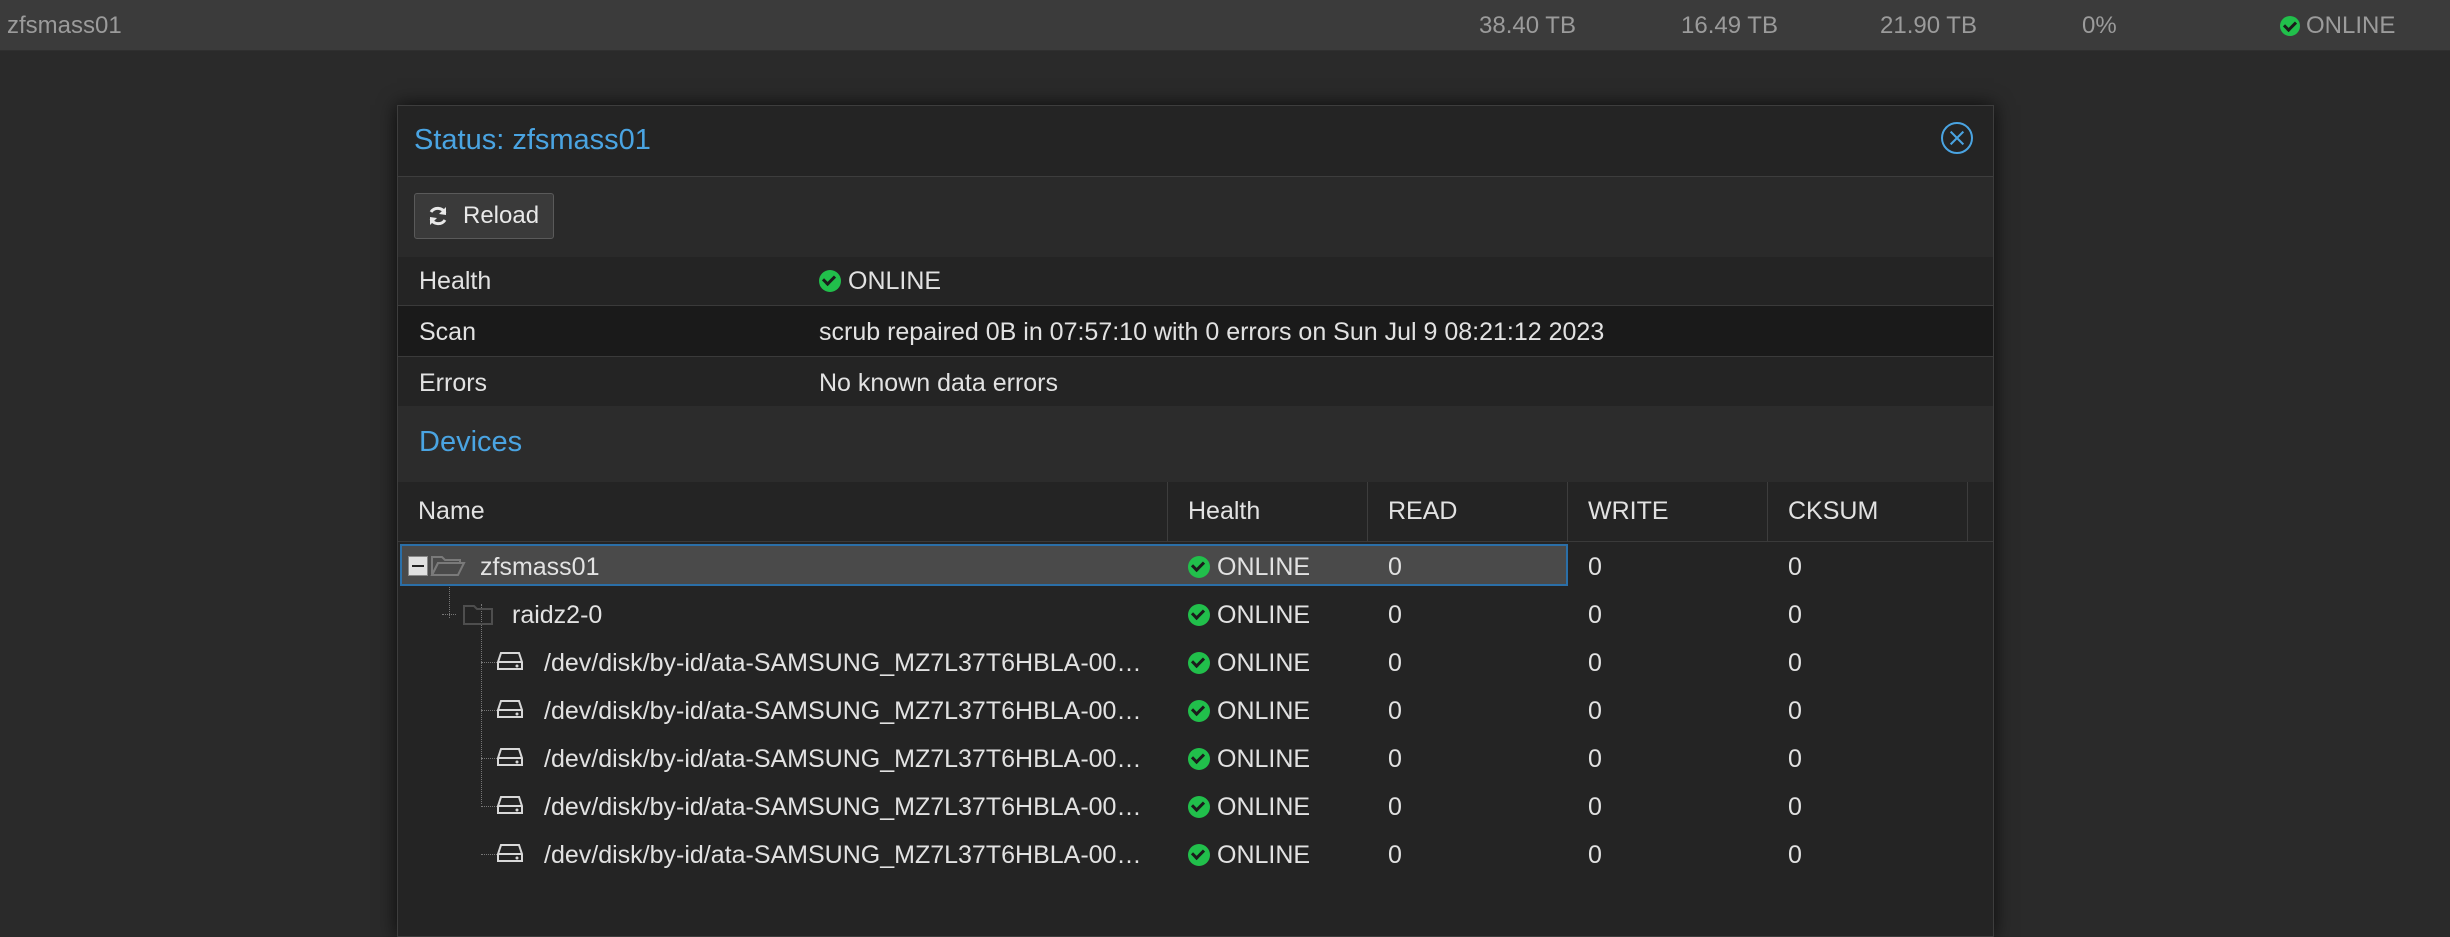 This screenshot has width=2450, height=937. What do you see at coordinates (2351, 25) in the screenshot?
I see `pool-health-label: ONLINE` at bounding box center [2351, 25].